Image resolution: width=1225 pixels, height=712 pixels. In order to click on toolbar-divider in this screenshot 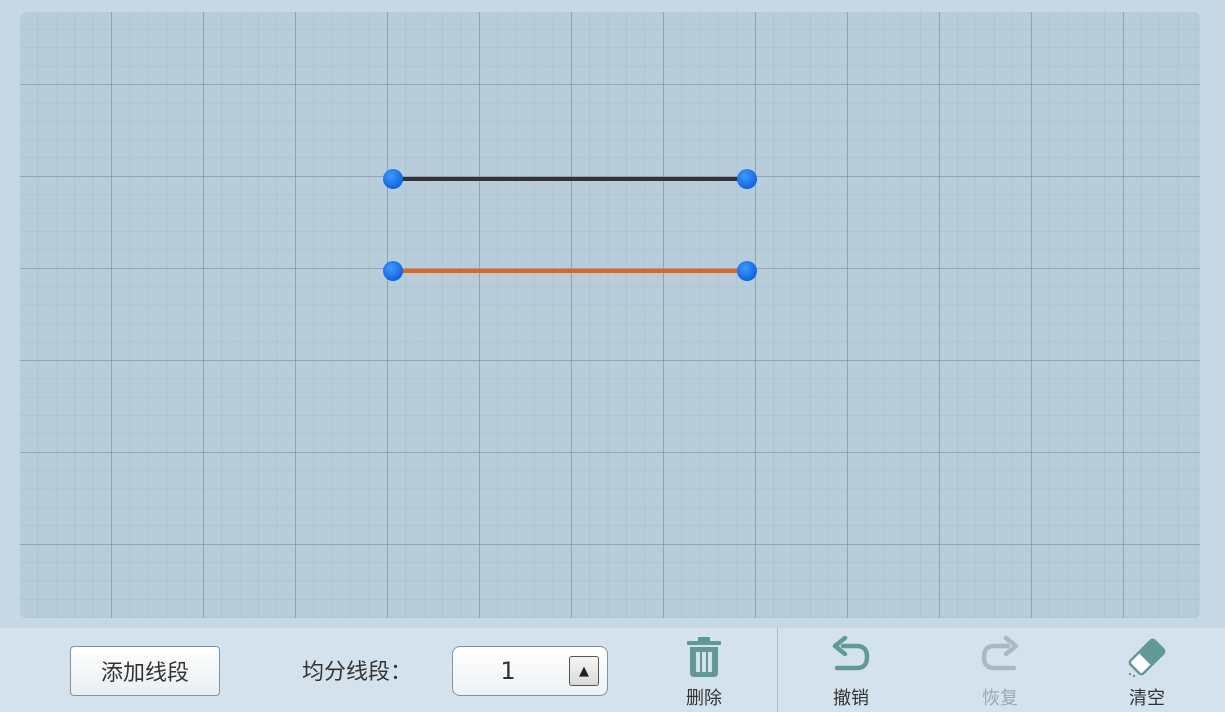, I will do `click(777, 670)`.